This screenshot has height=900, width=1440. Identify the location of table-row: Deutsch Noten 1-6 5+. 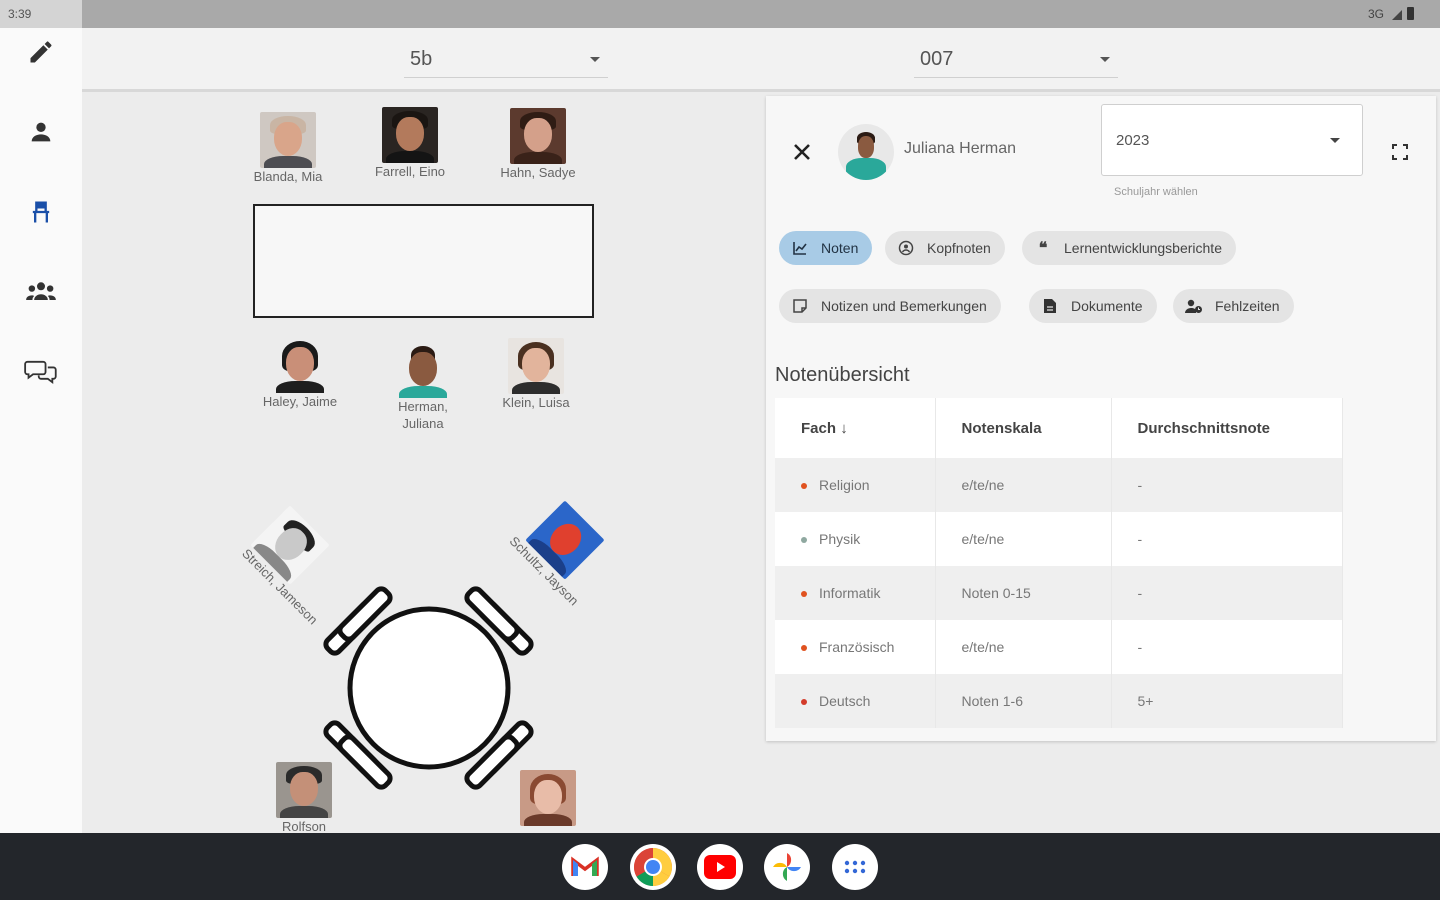
(1059, 701).